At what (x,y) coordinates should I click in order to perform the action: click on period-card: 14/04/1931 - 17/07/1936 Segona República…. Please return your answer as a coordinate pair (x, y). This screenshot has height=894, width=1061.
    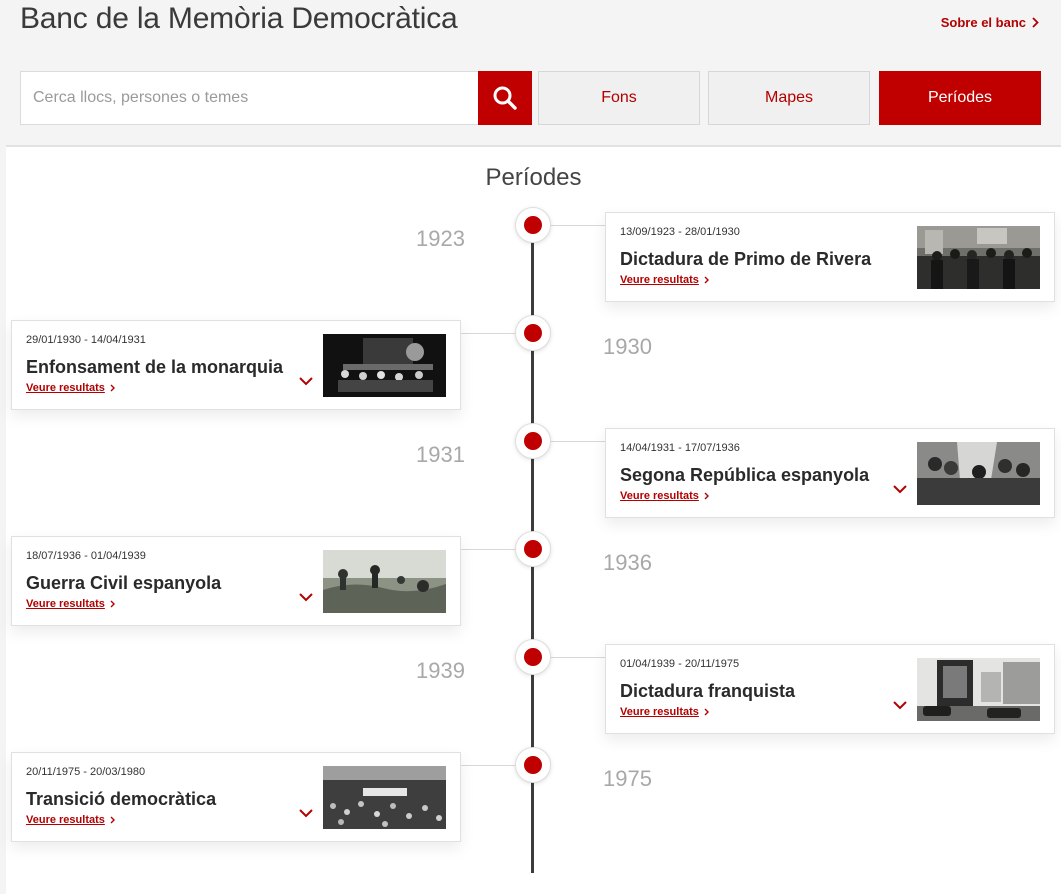
    Looking at the image, I should click on (830, 473).